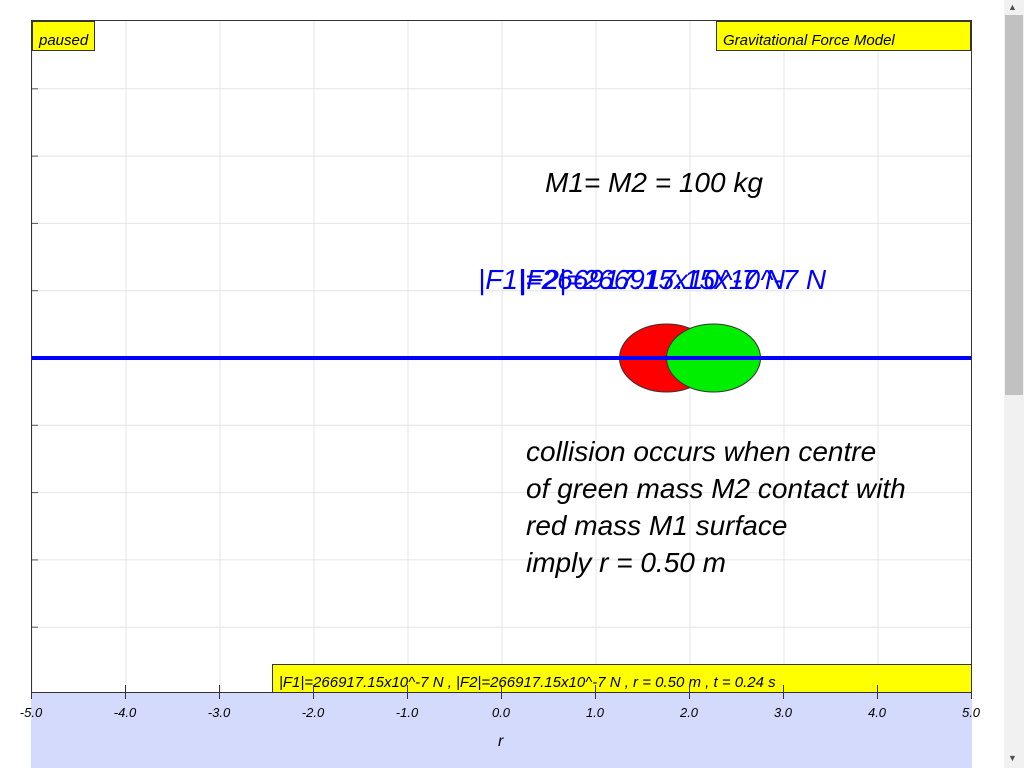  I want to click on x-tick-label: 4.0, so click(877, 712).